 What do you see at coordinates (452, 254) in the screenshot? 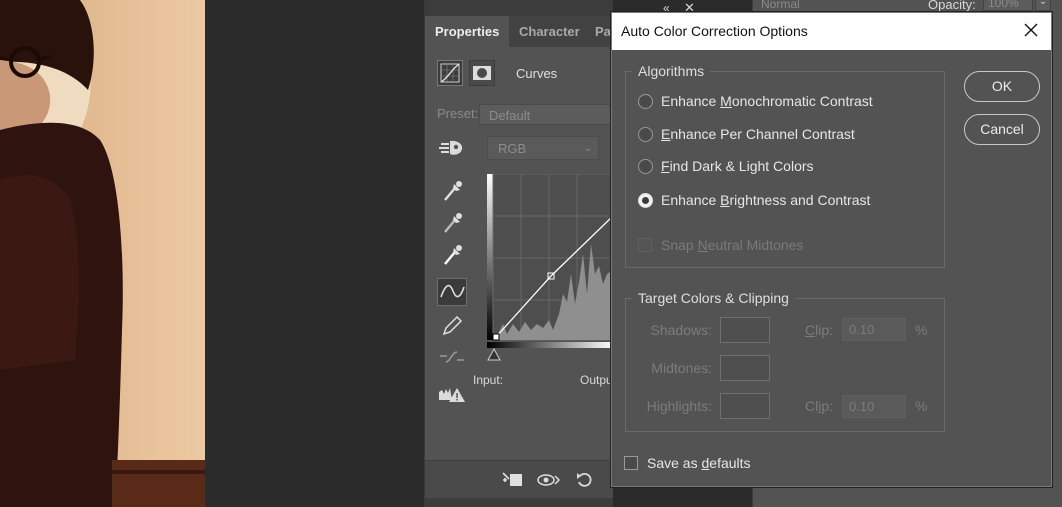
I see `sample-highlights-eyedropper-icon` at bounding box center [452, 254].